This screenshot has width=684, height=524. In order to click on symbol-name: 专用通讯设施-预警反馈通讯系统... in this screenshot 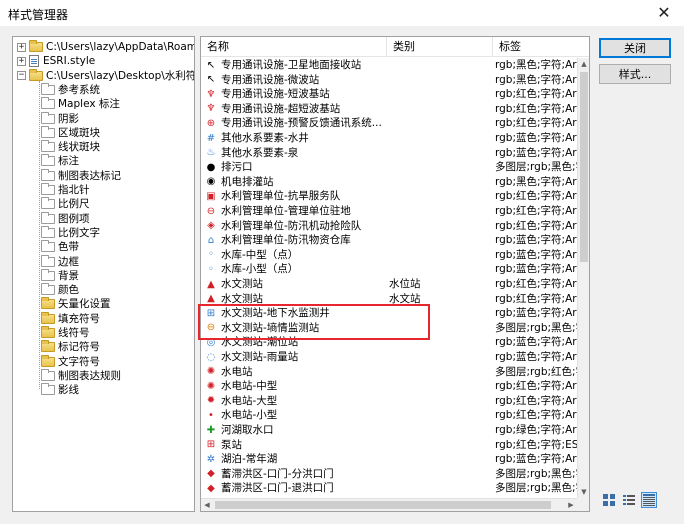, I will do `click(301, 123)`.